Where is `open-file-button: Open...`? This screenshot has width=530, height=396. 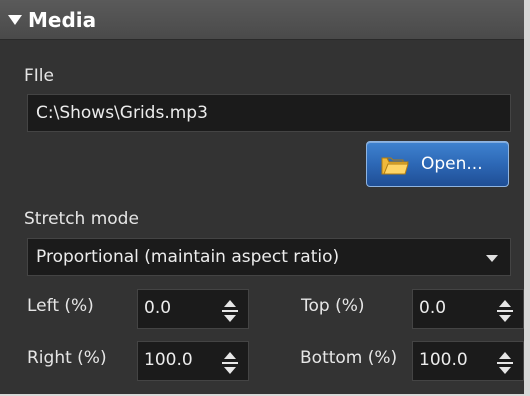 open-file-button: Open... is located at coordinates (437, 164).